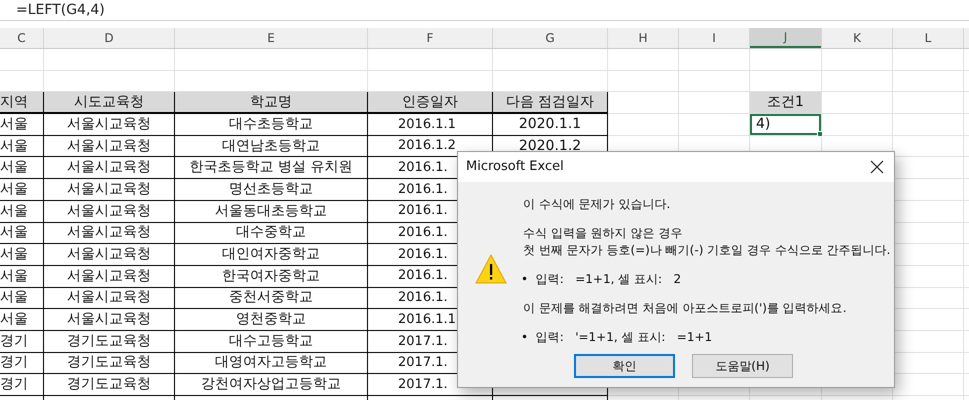 The height and width of the screenshot is (400, 969). I want to click on column-header: D, so click(109, 38).